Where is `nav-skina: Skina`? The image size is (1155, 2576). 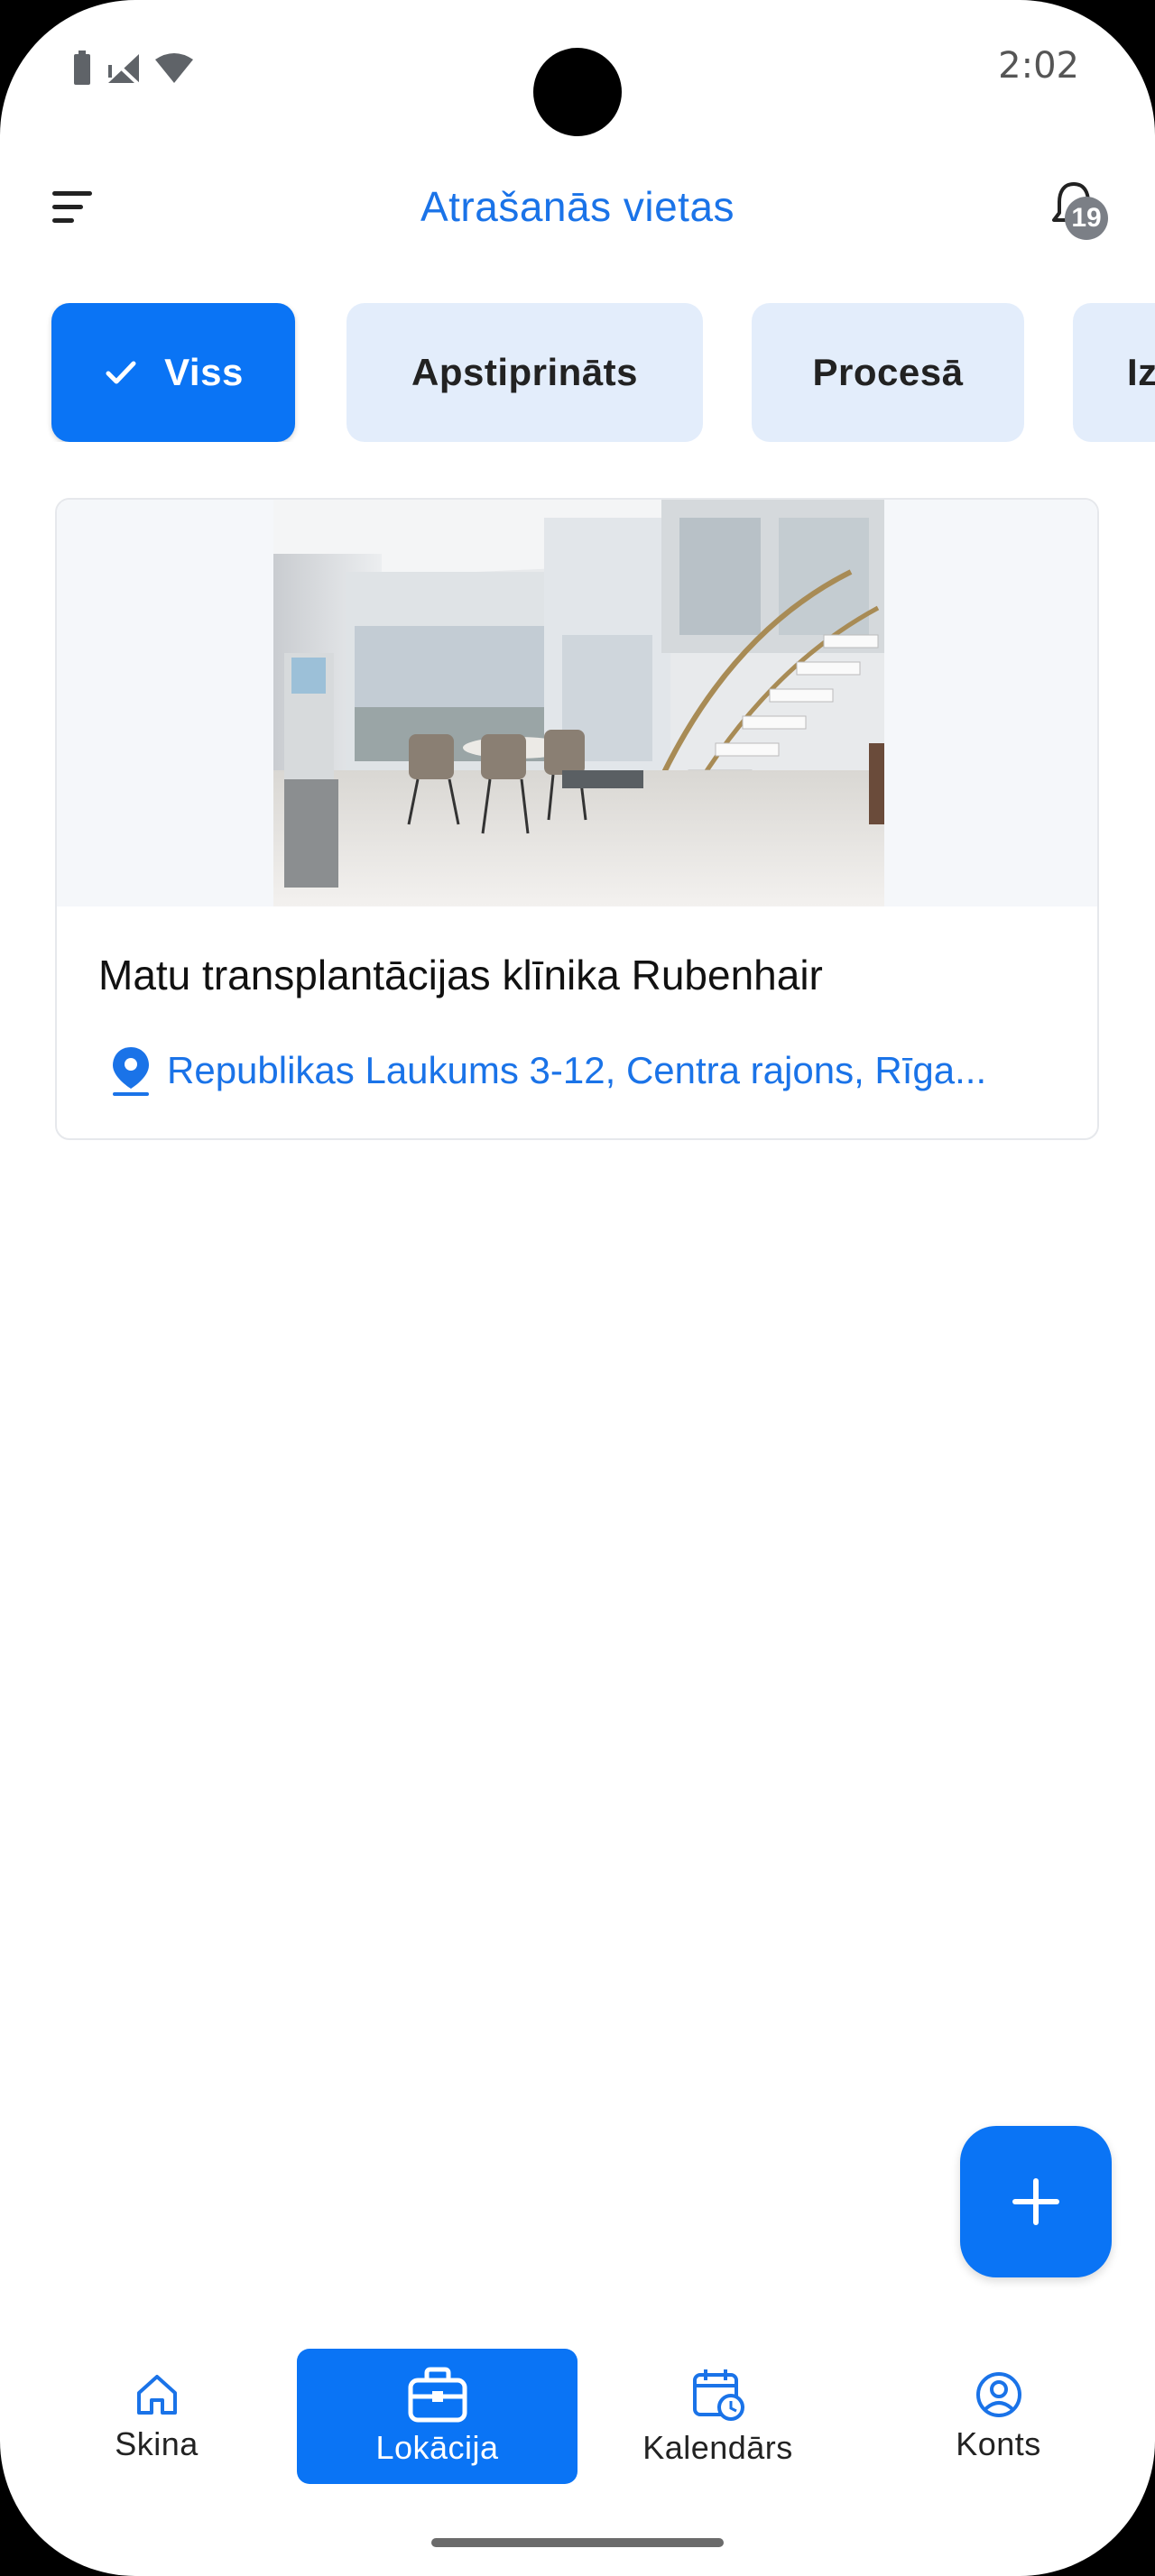
nav-skina: Skina is located at coordinates (156, 2416).